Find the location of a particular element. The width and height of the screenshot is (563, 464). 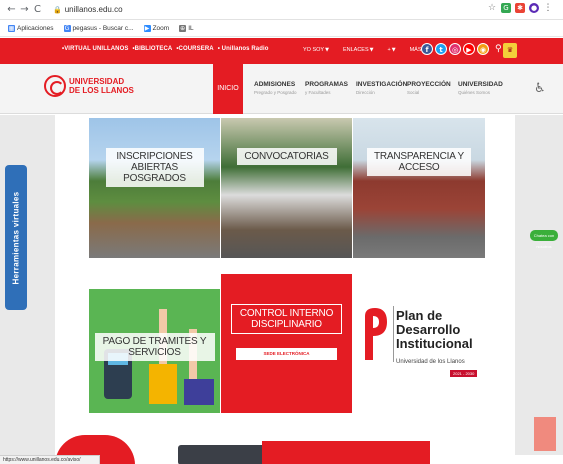

quick-link-radio: • Unillanos Radio is located at coordinates (243, 49).